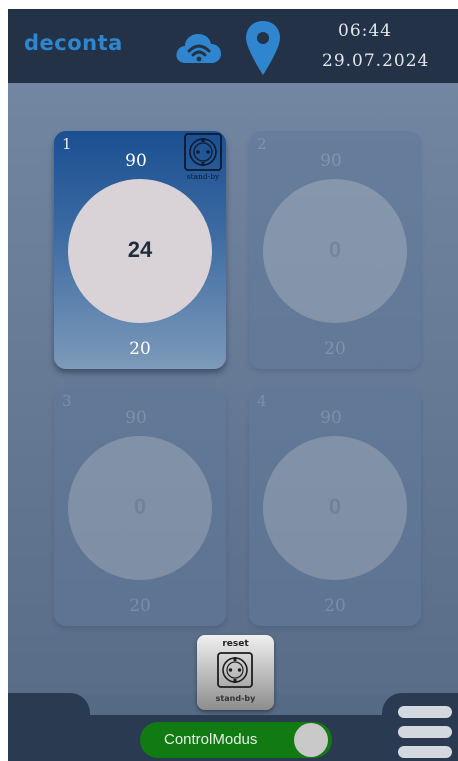 The height and width of the screenshot is (761, 458). I want to click on brand-logo: deconta, so click(73, 43).